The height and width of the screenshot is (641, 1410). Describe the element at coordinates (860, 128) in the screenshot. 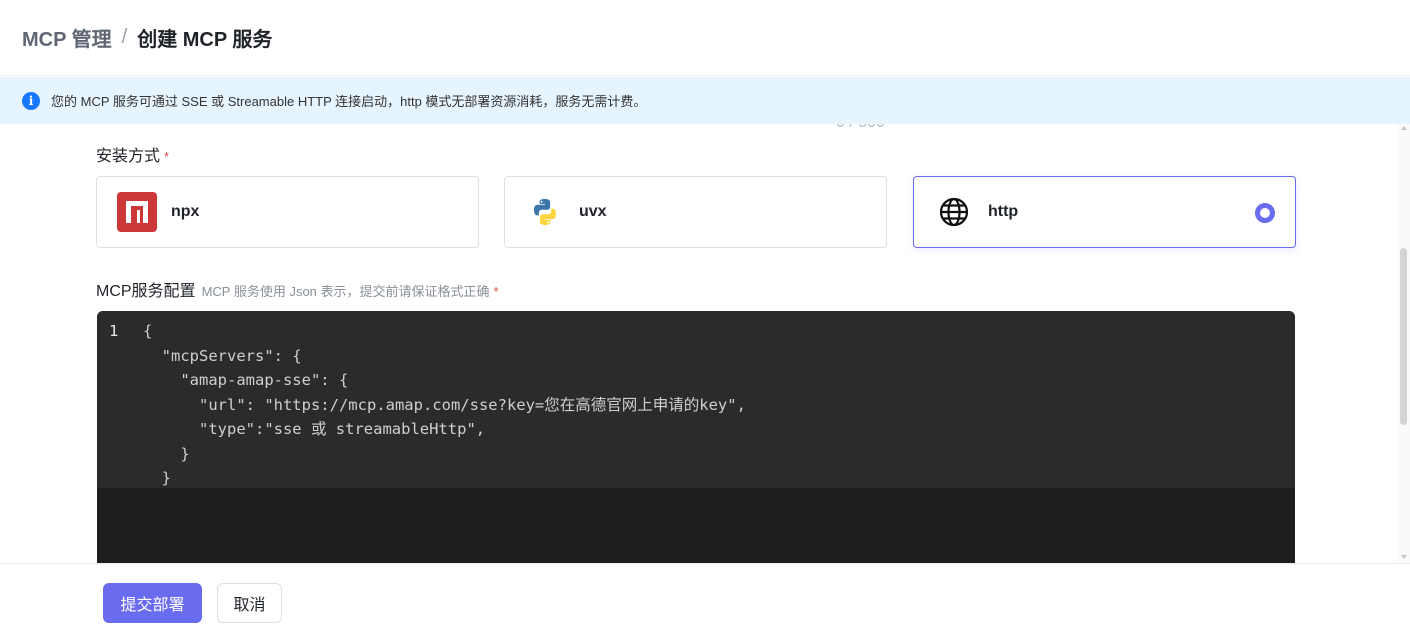

I see `char-counter: 0 / 500` at that location.